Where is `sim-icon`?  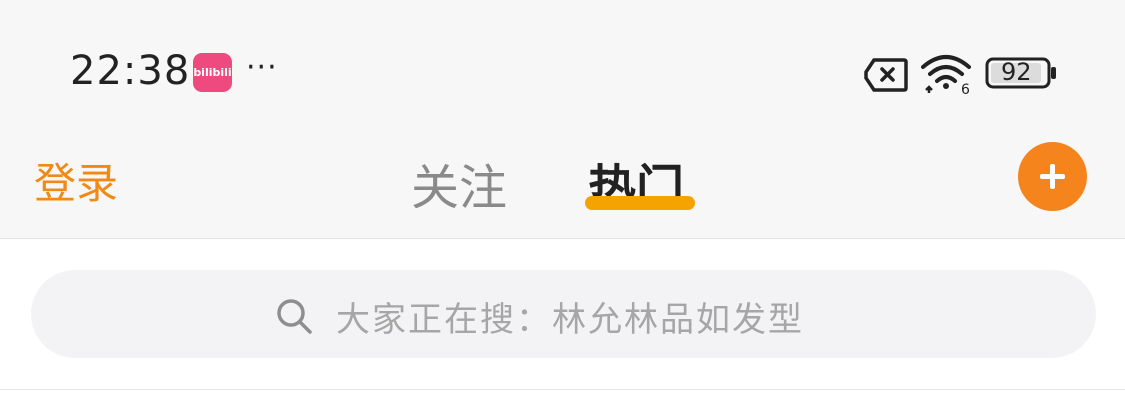 sim-icon is located at coordinates (886, 75).